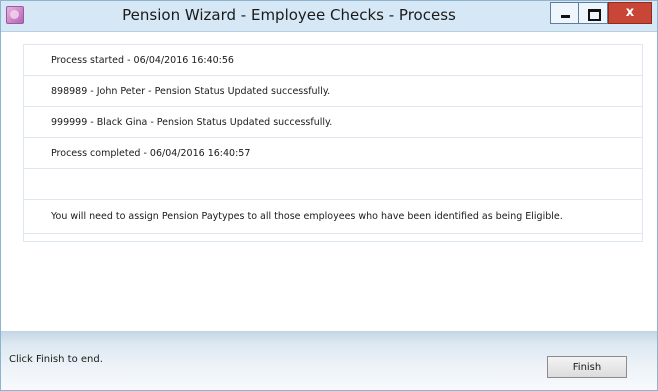 Image resolution: width=658 pixels, height=391 pixels. What do you see at coordinates (333, 184) in the screenshot?
I see `log-row-empty` at bounding box center [333, 184].